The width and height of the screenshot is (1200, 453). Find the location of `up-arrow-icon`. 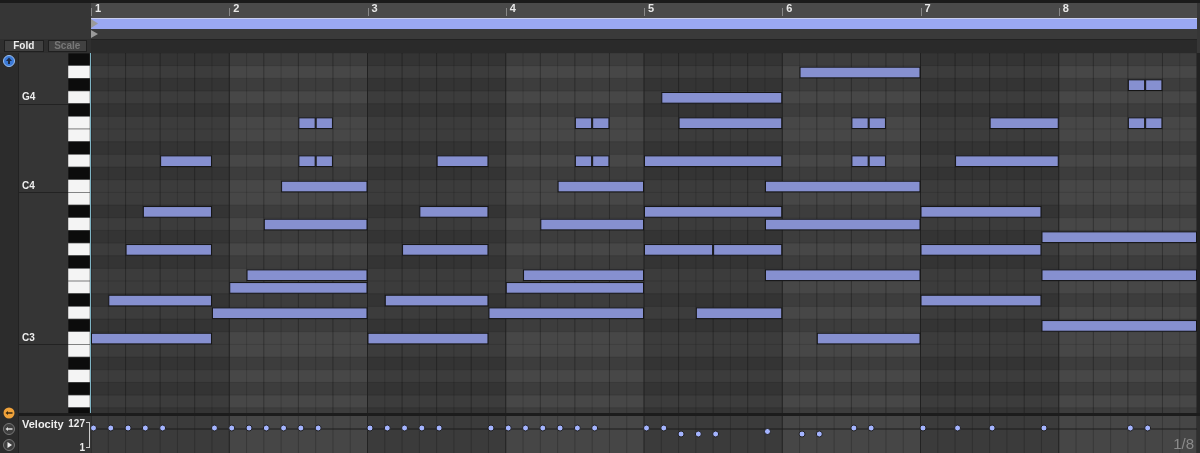

up-arrow-icon is located at coordinates (9, 61).